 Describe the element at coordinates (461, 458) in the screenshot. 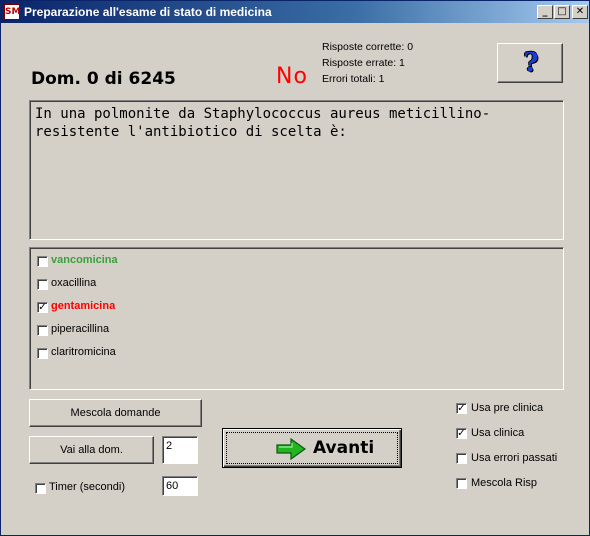

I see `option-checkbox-past-errors` at that location.